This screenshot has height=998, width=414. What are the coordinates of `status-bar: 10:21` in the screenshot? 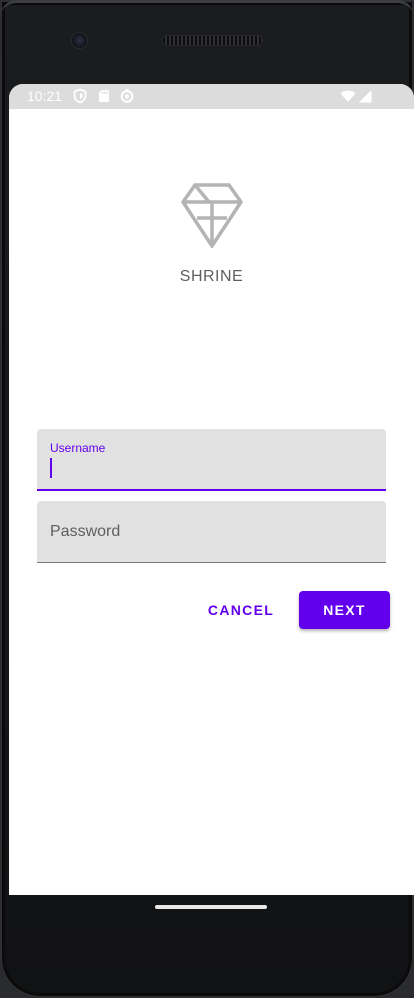 It's located at (211, 96).